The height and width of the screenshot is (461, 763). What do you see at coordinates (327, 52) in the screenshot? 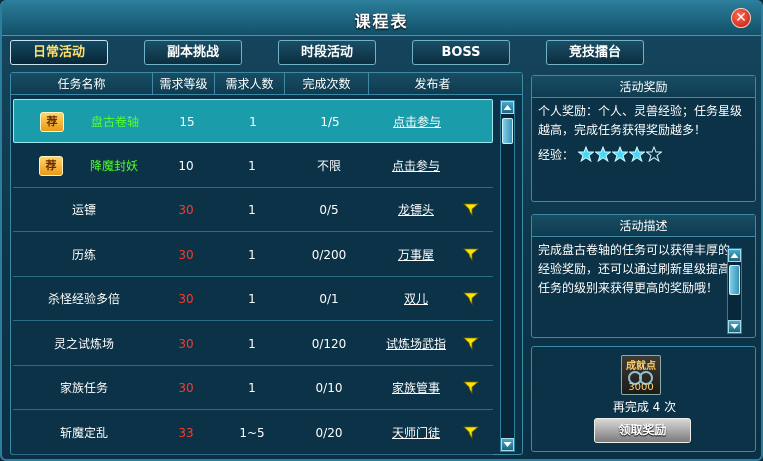
I see `tab-timed-activities: 时段活动` at bounding box center [327, 52].